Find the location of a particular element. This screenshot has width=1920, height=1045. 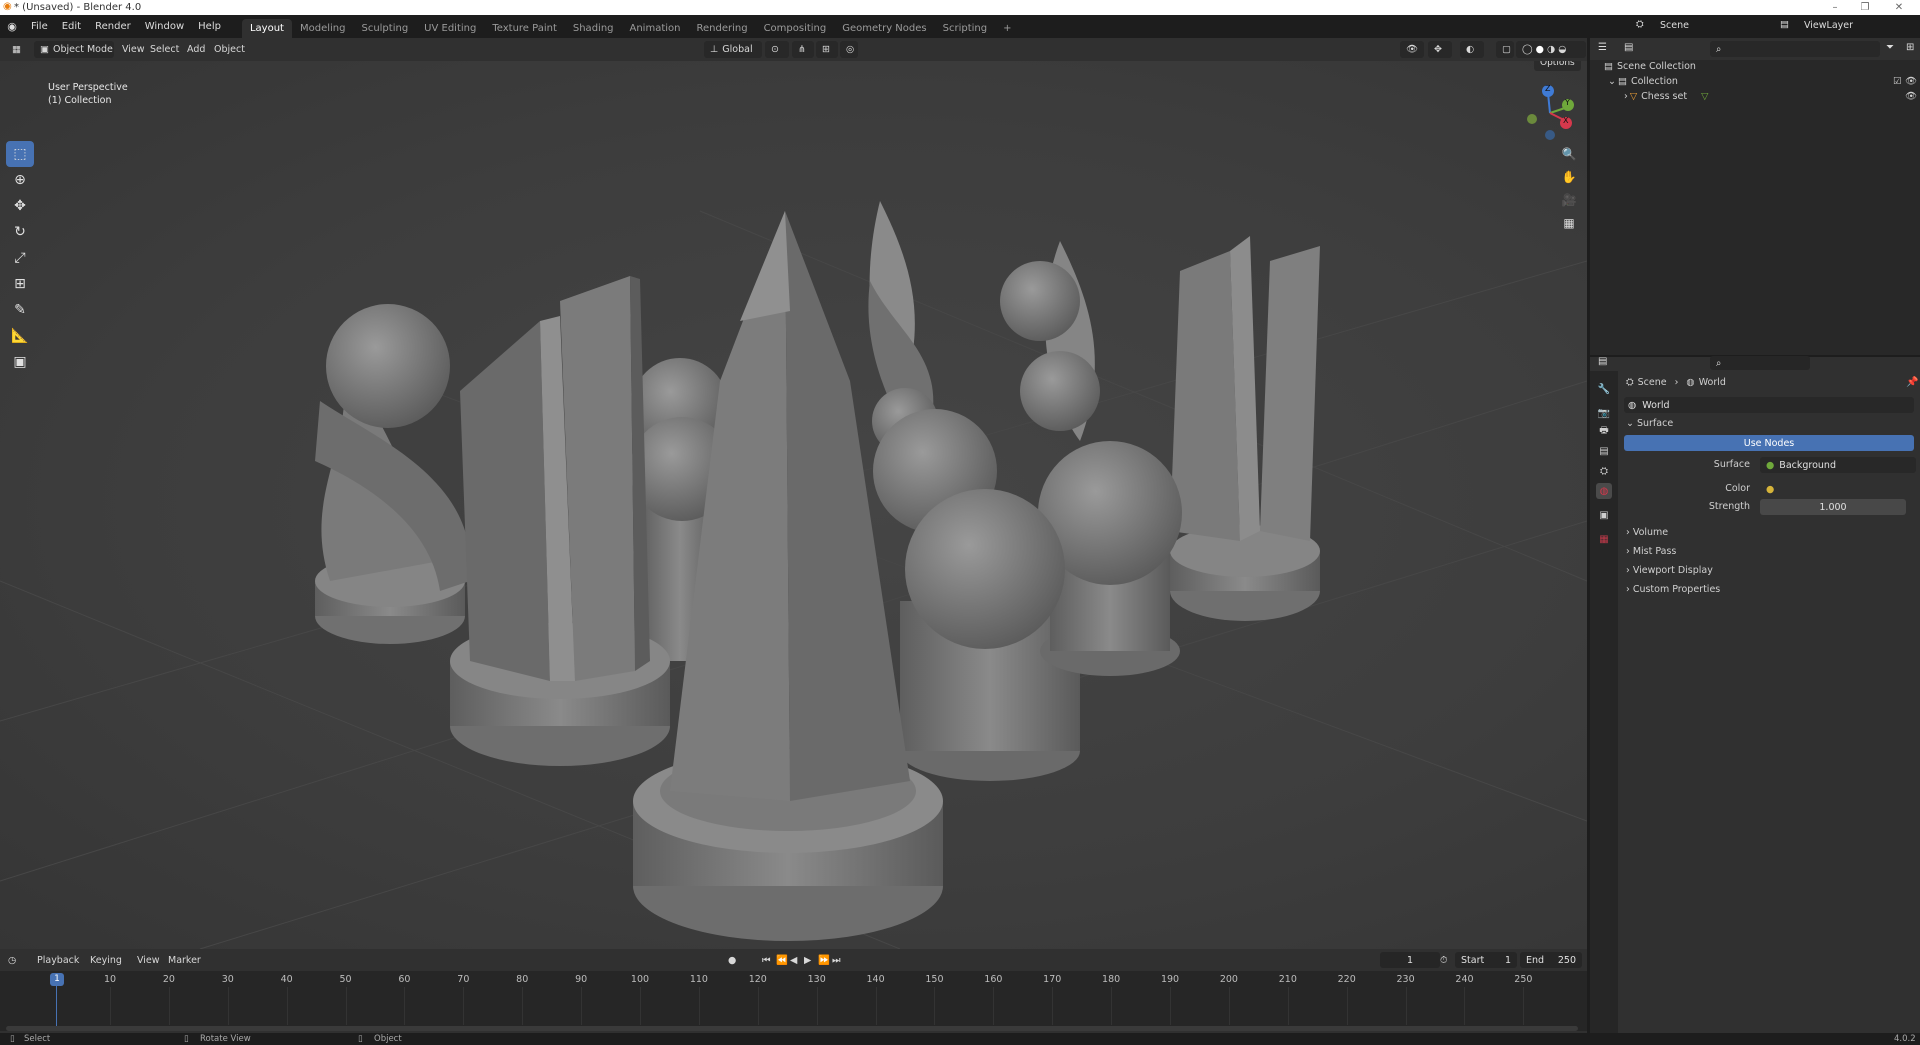

use-nodes-button: Use Nodes is located at coordinates (1769, 443).